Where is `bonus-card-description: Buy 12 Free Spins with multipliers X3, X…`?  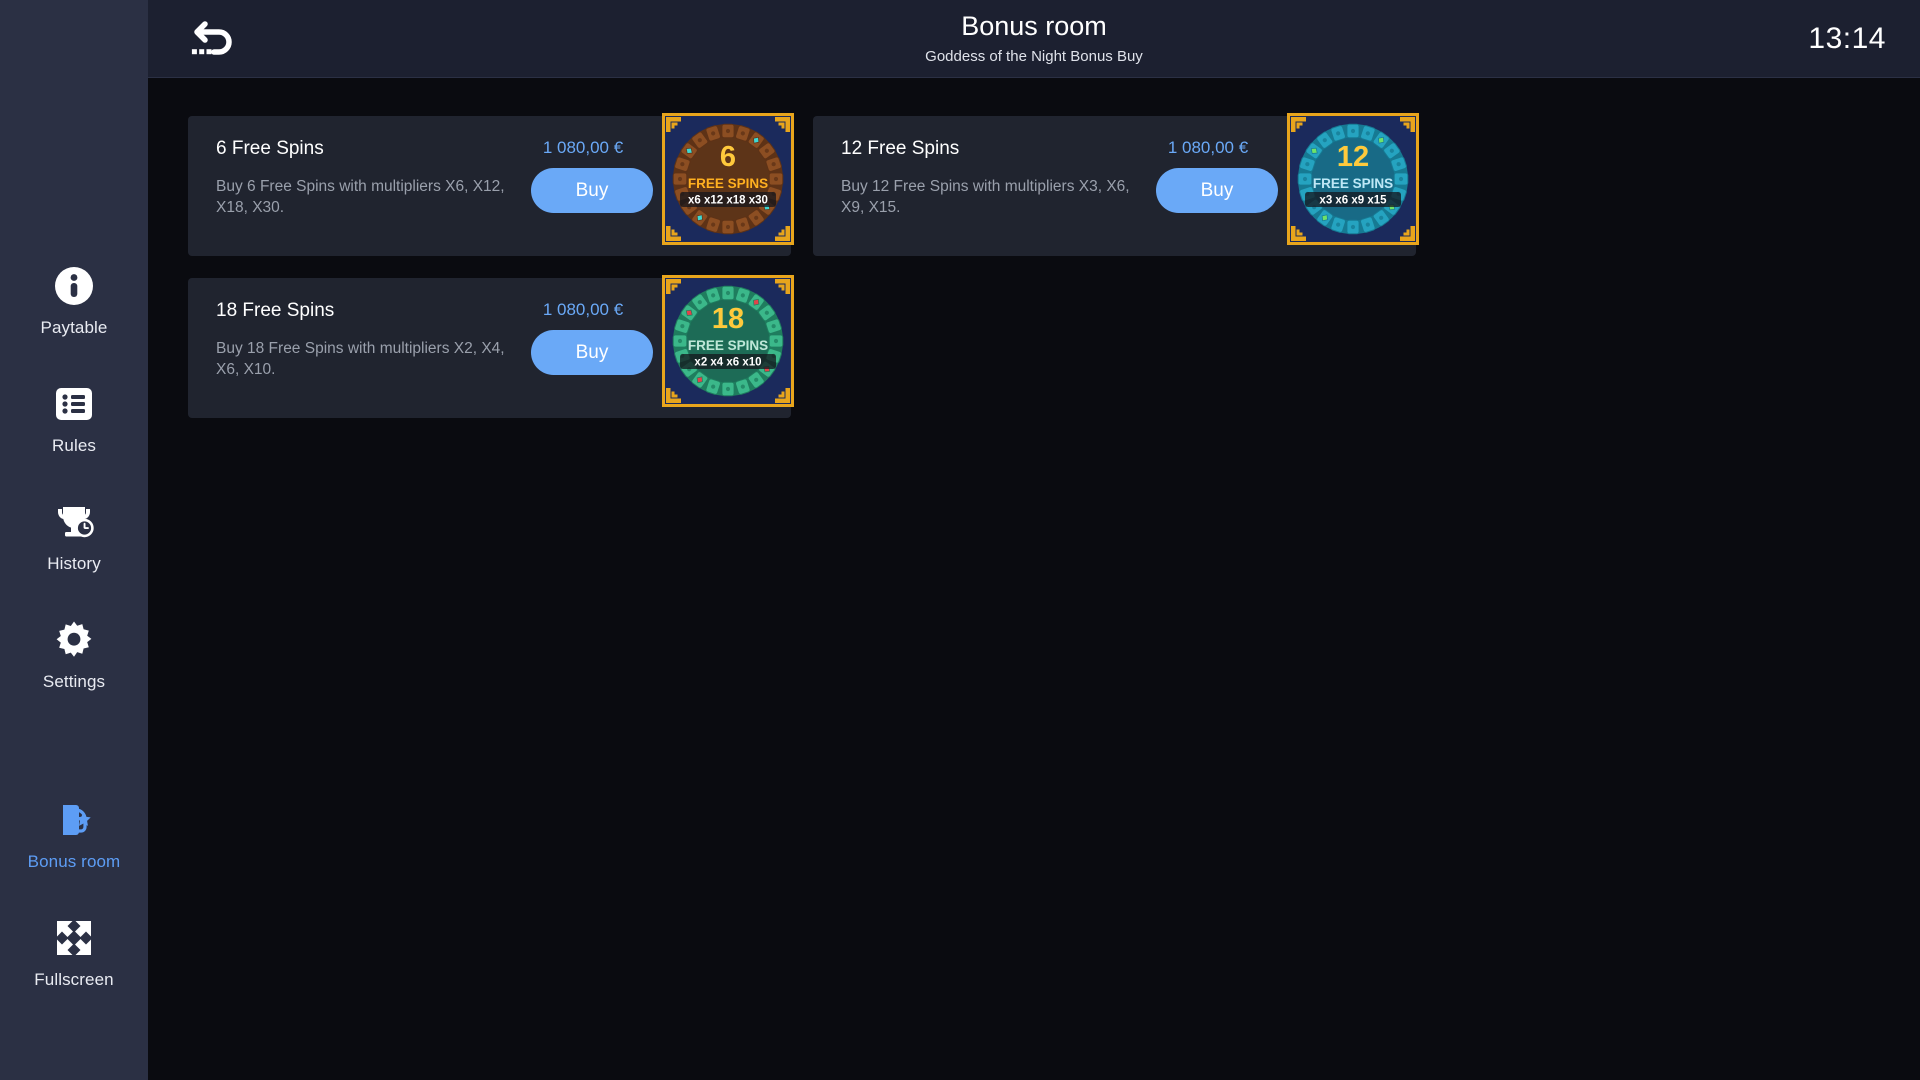 bonus-card-description: Buy 12 Free Spins with multipliers X3, X… is located at coordinates (985, 196).